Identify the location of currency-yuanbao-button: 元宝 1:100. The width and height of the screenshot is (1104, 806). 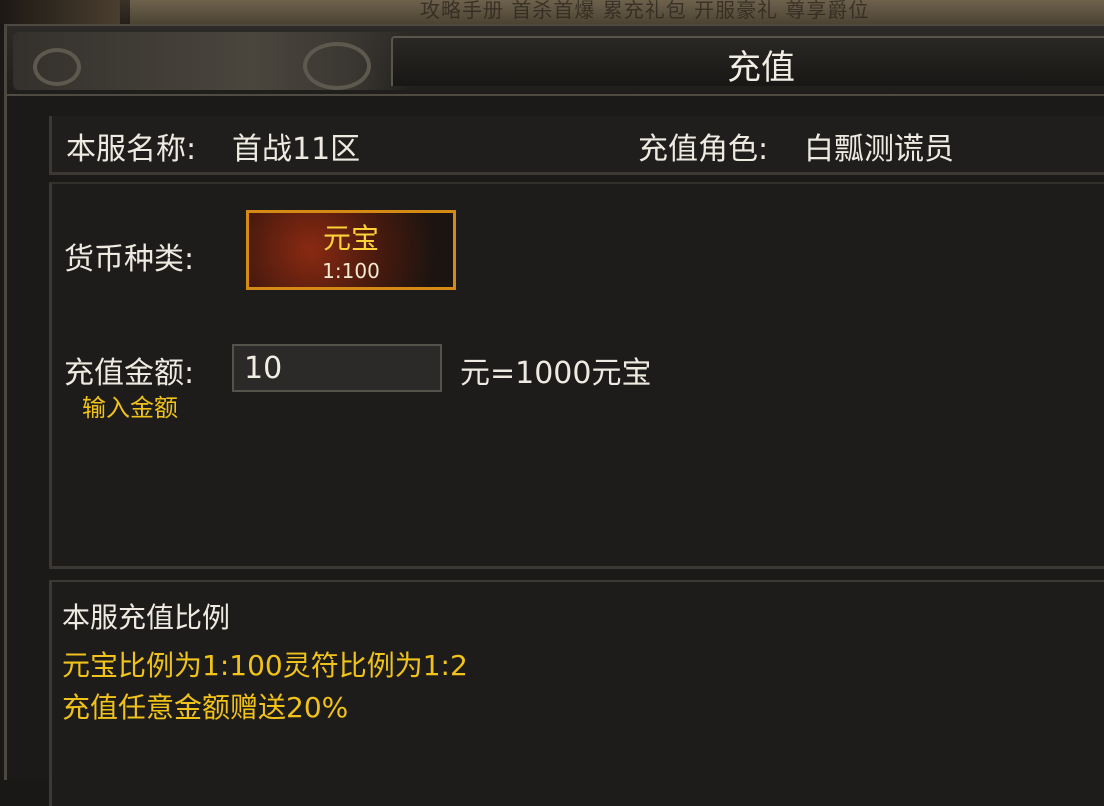
(351, 250).